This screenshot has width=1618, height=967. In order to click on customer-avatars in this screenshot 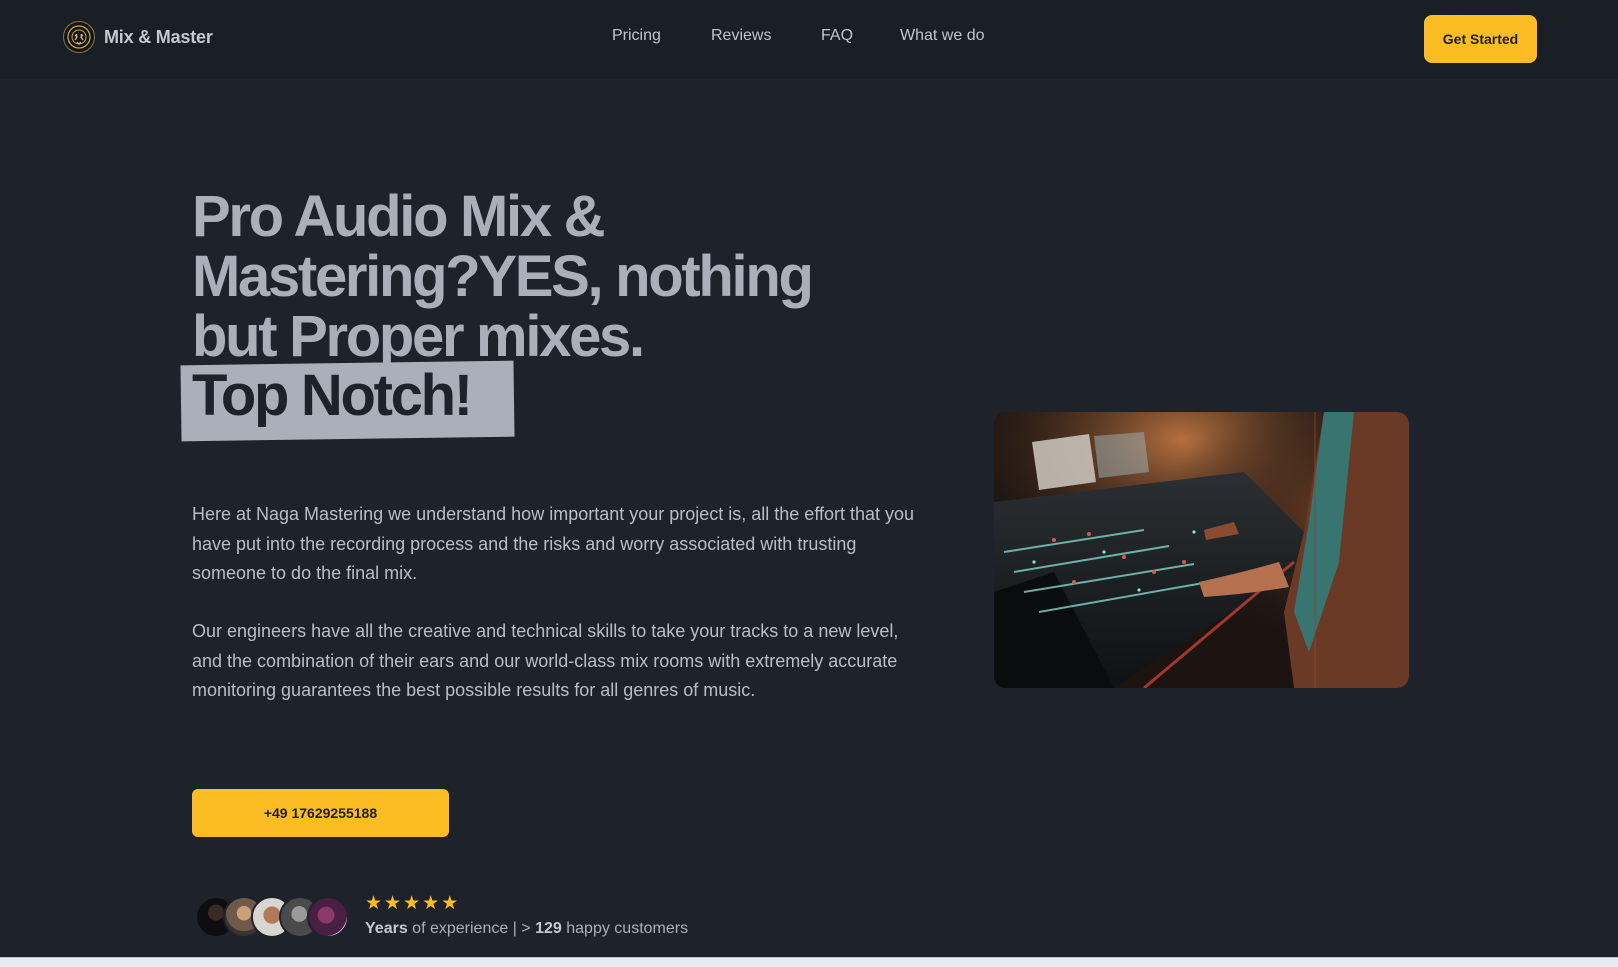, I will do `click(275, 917)`.